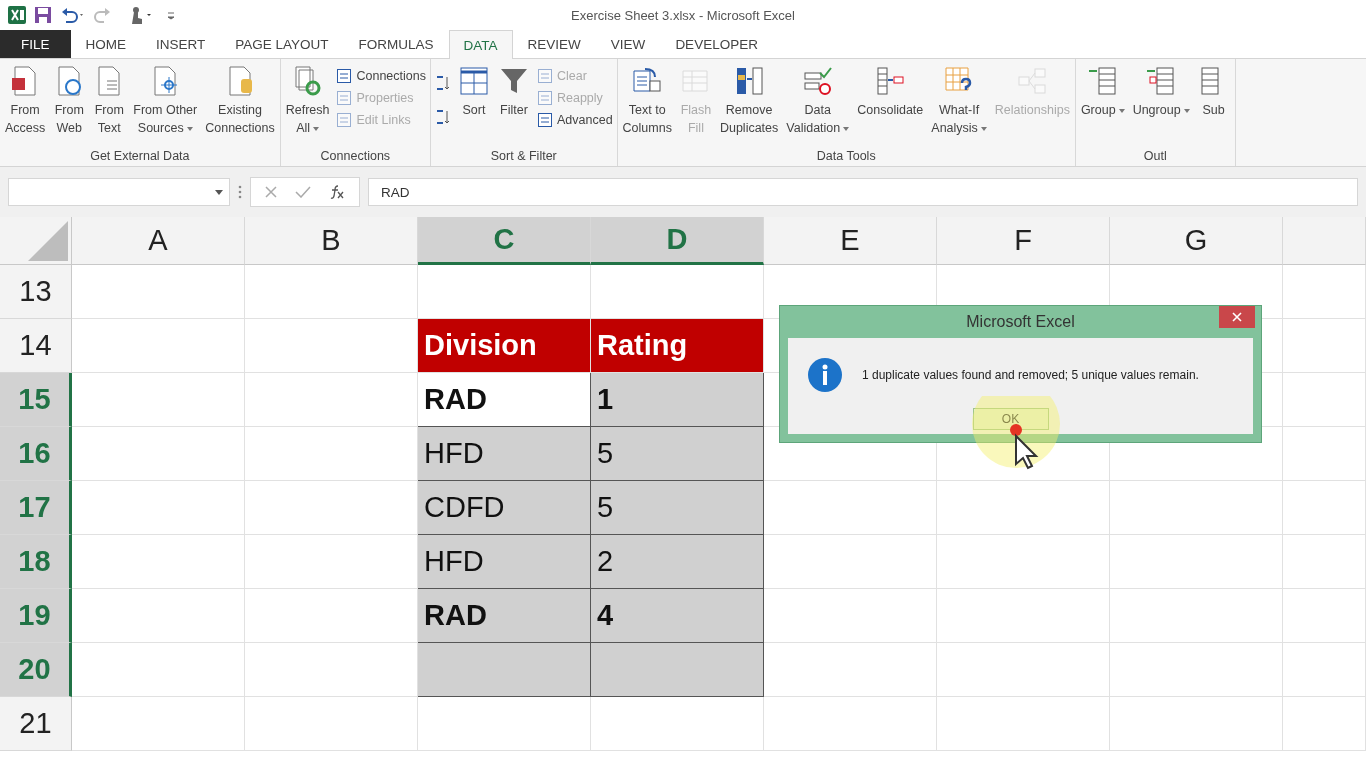 The image size is (1366, 768). Describe the element at coordinates (337, 192) in the screenshot. I see `function-icon` at that location.